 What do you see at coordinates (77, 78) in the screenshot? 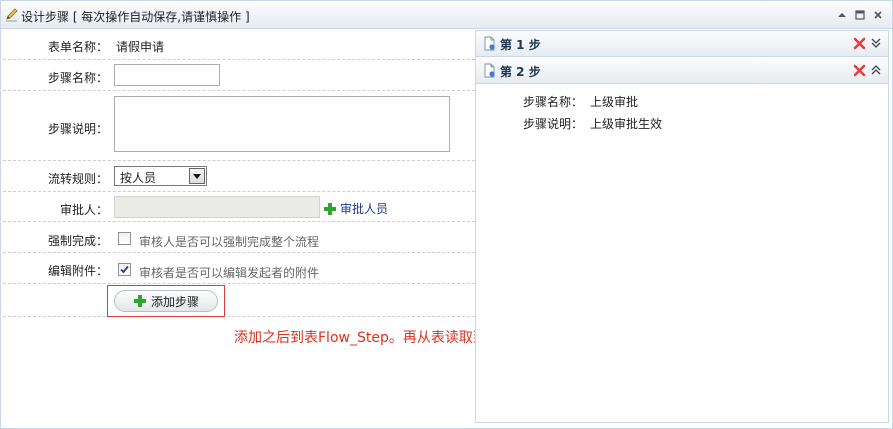
I see `step-name-label: 步骤名称：` at bounding box center [77, 78].